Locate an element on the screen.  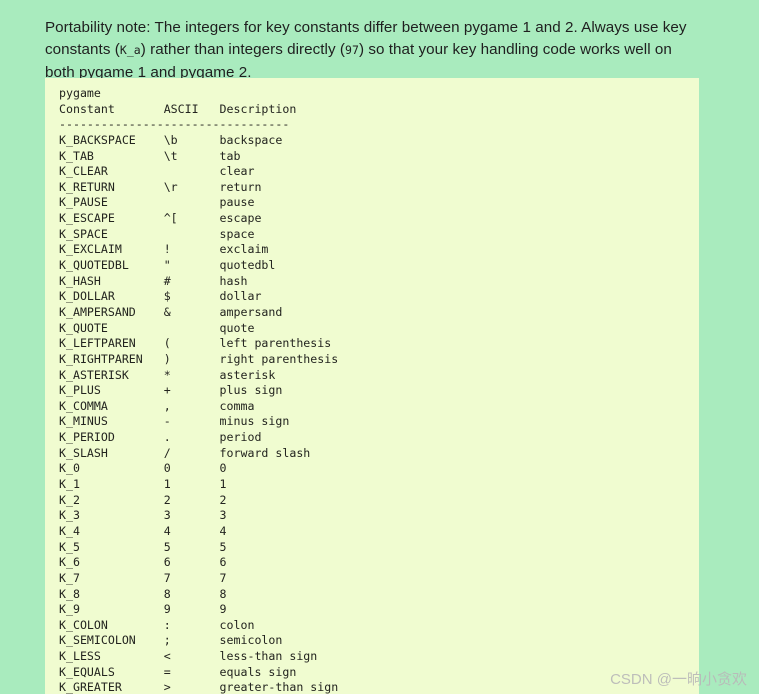
table-row: K_7 7 7 is located at coordinates (143, 577).